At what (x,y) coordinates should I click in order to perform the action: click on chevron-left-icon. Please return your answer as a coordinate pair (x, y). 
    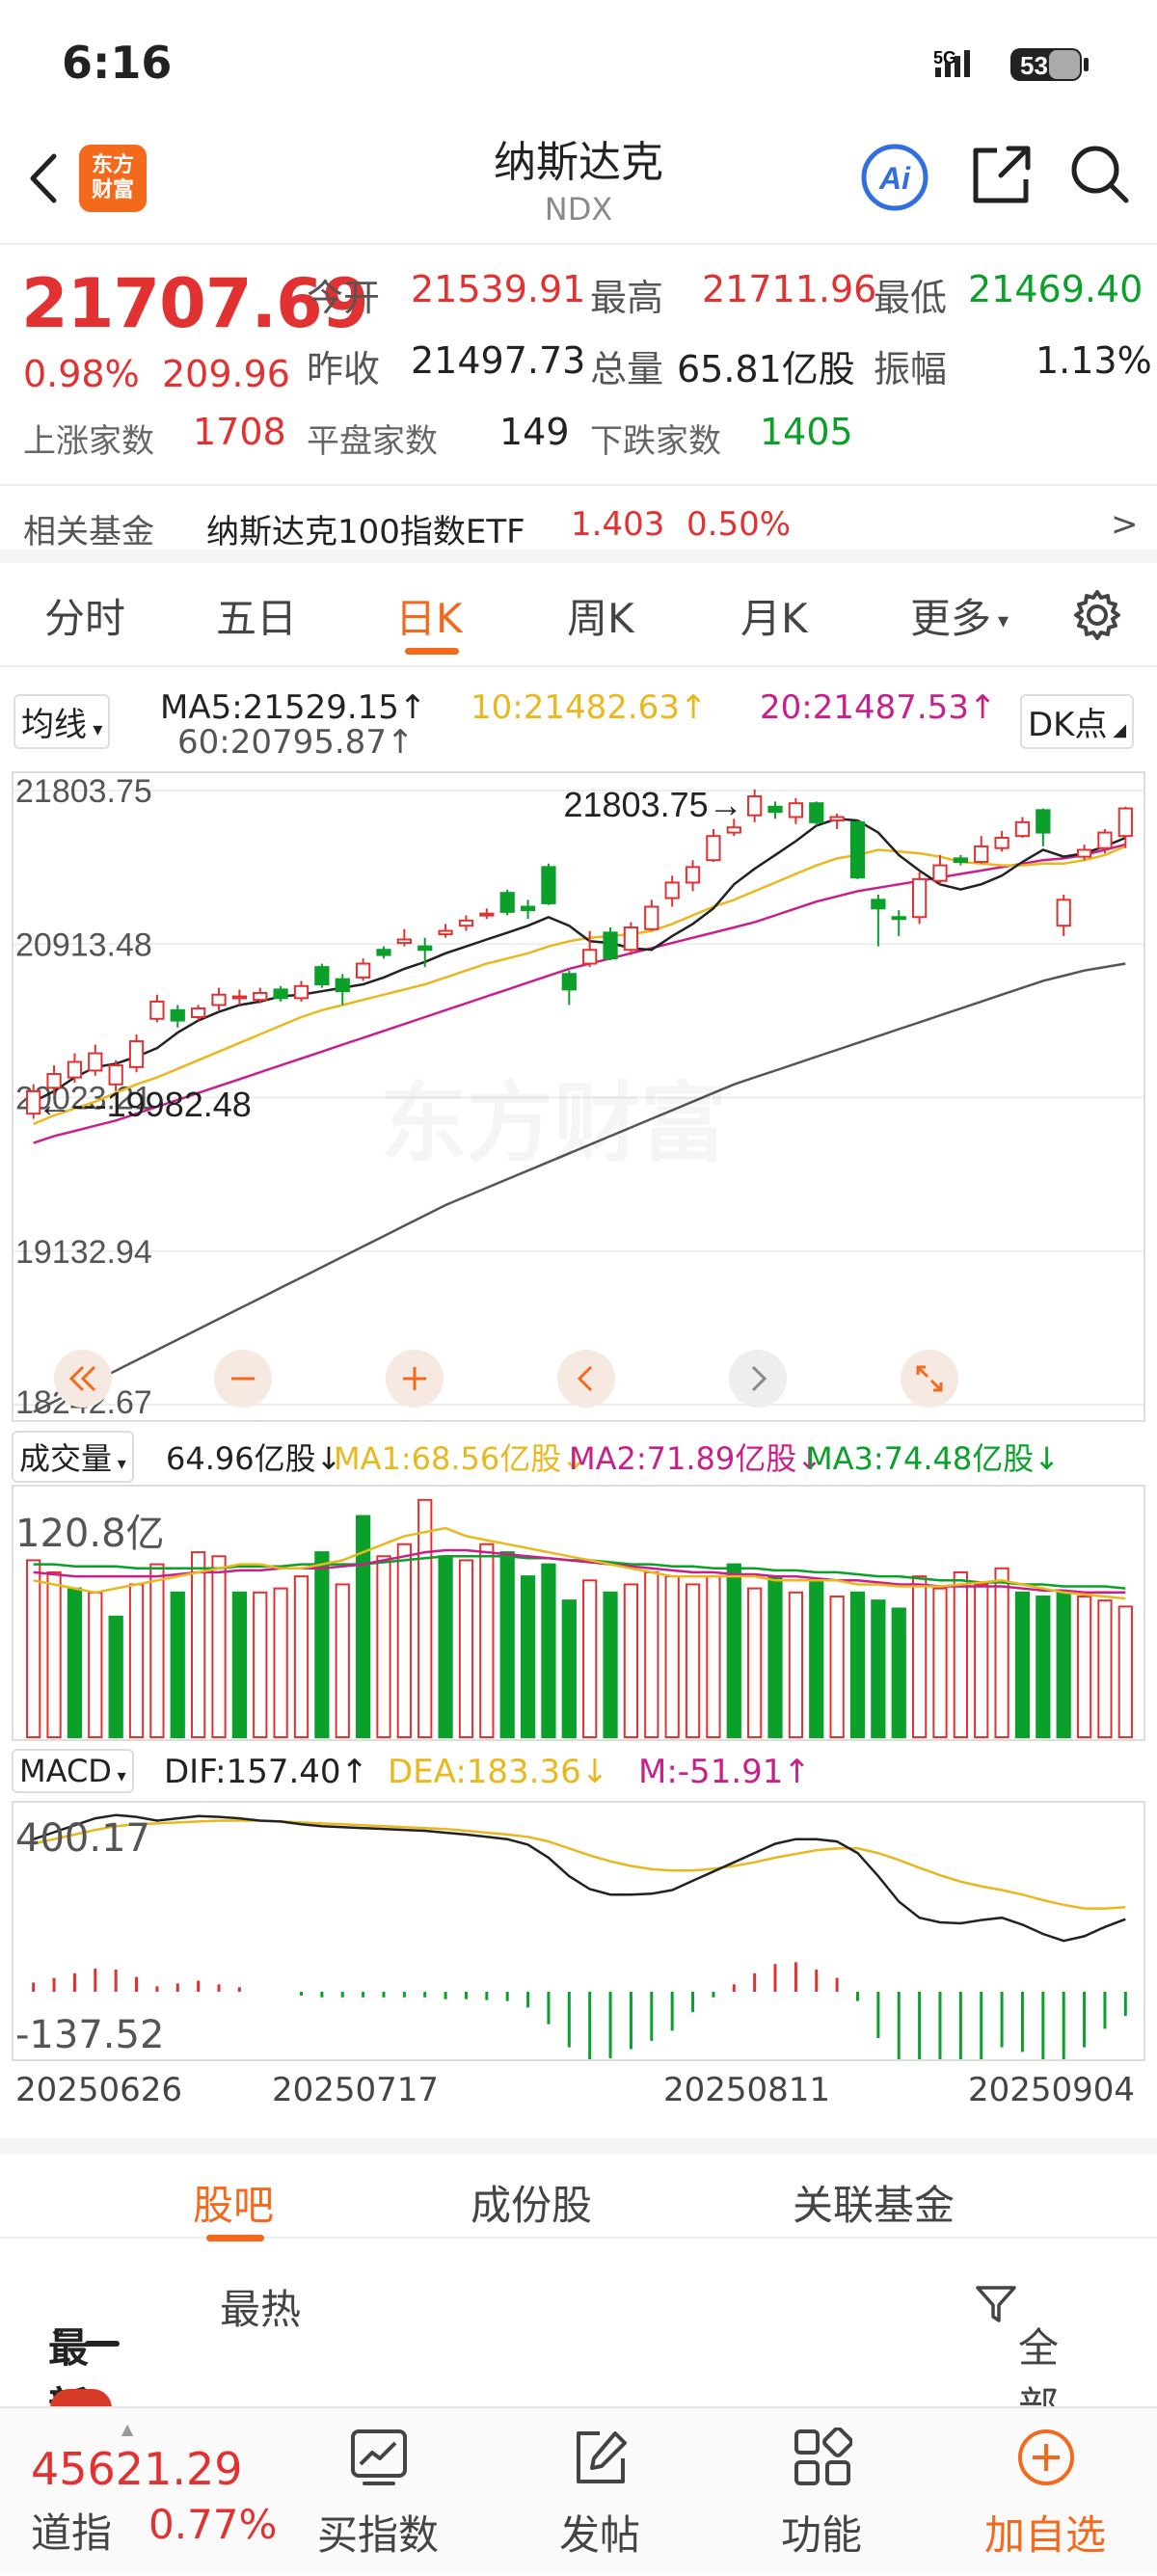
    Looking at the image, I should click on (585, 1378).